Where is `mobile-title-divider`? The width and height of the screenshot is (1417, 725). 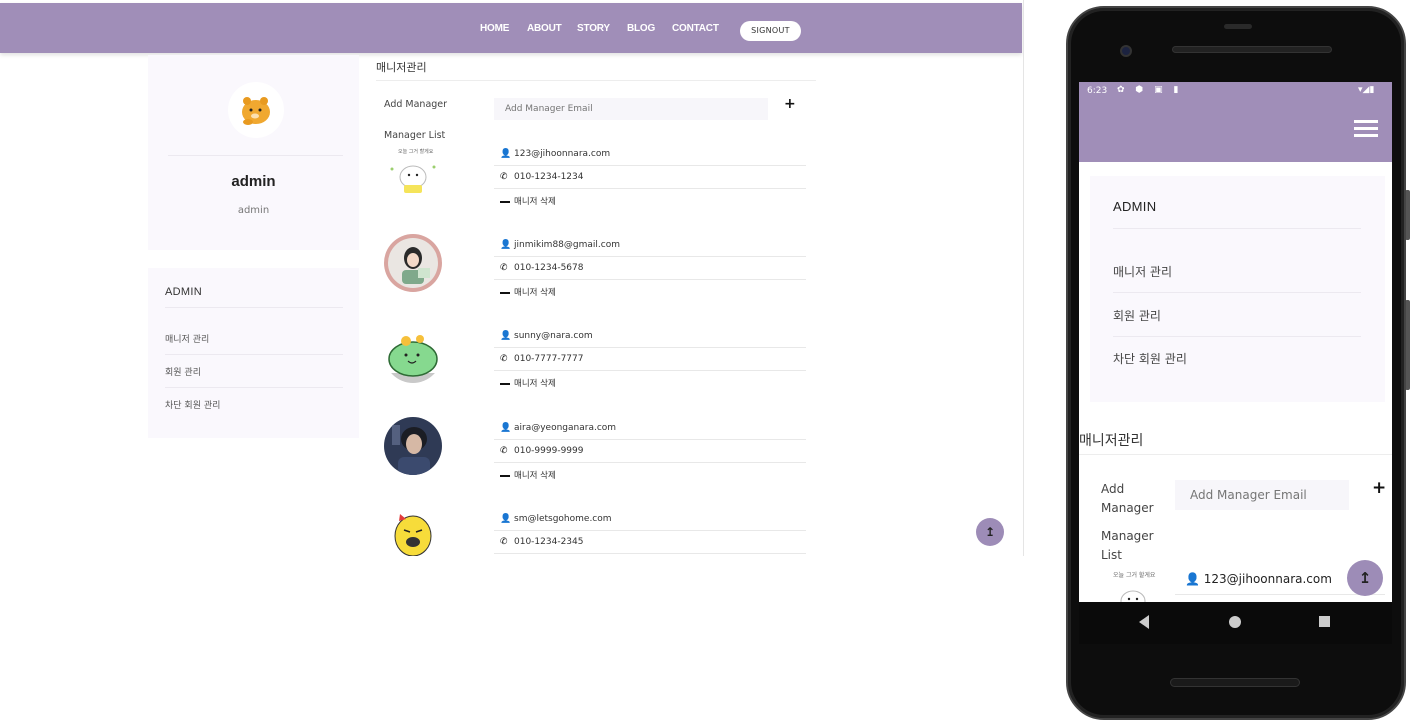 mobile-title-divider is located at coordinates (1235, 454).